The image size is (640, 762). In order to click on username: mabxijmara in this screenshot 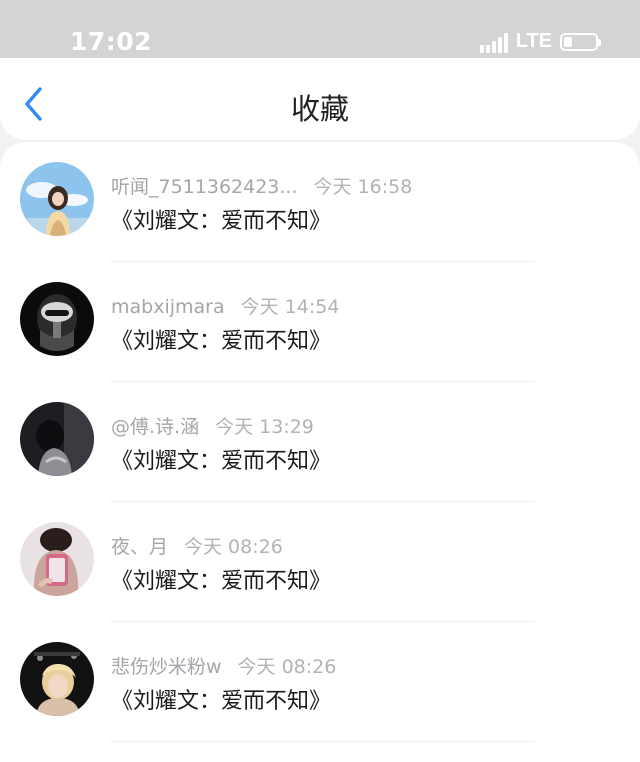, I will do `click(168, 307)`.